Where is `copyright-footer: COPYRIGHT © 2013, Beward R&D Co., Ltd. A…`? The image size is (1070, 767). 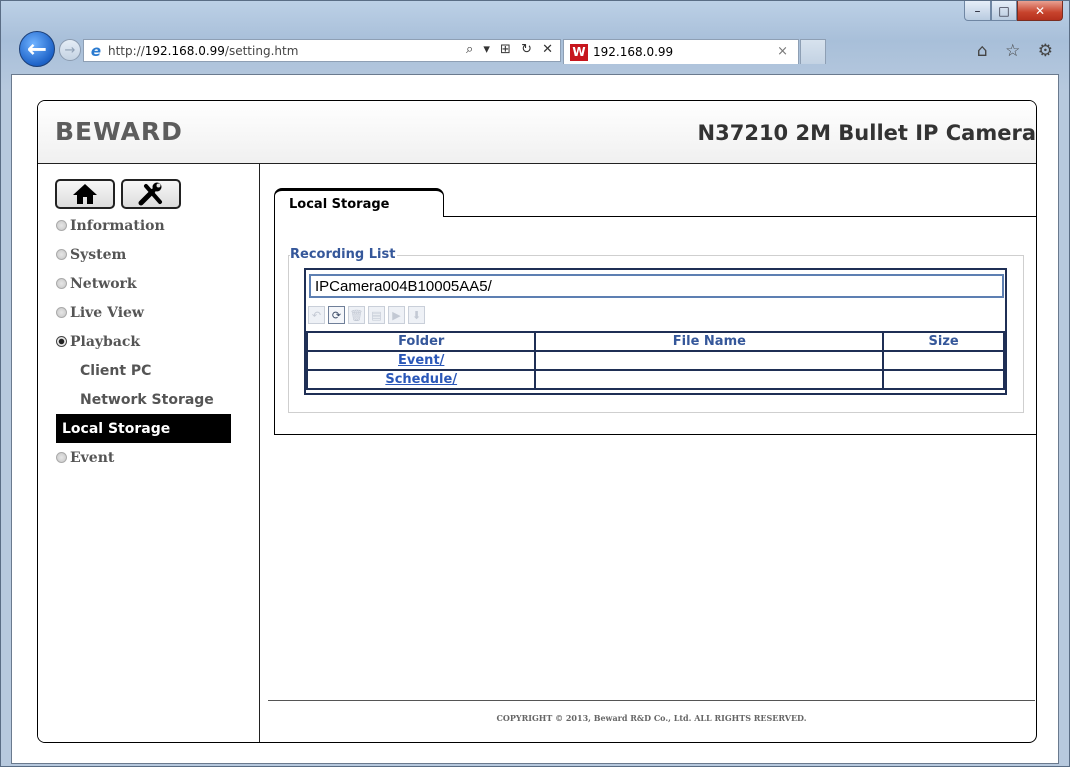
copyright-footer: COPYRIGHT © 2013, Beward R&D Co., Ltd. A… is located at coordinates (651, 718).